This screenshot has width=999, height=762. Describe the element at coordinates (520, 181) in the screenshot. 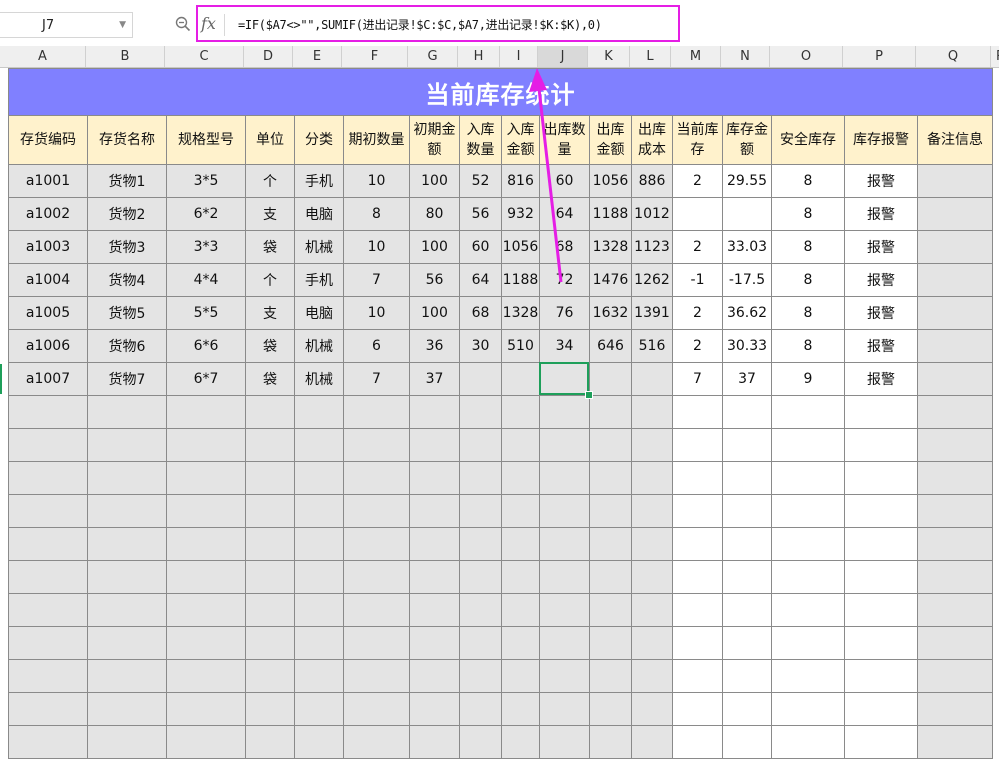

I see `data-cell: 816` at that location.